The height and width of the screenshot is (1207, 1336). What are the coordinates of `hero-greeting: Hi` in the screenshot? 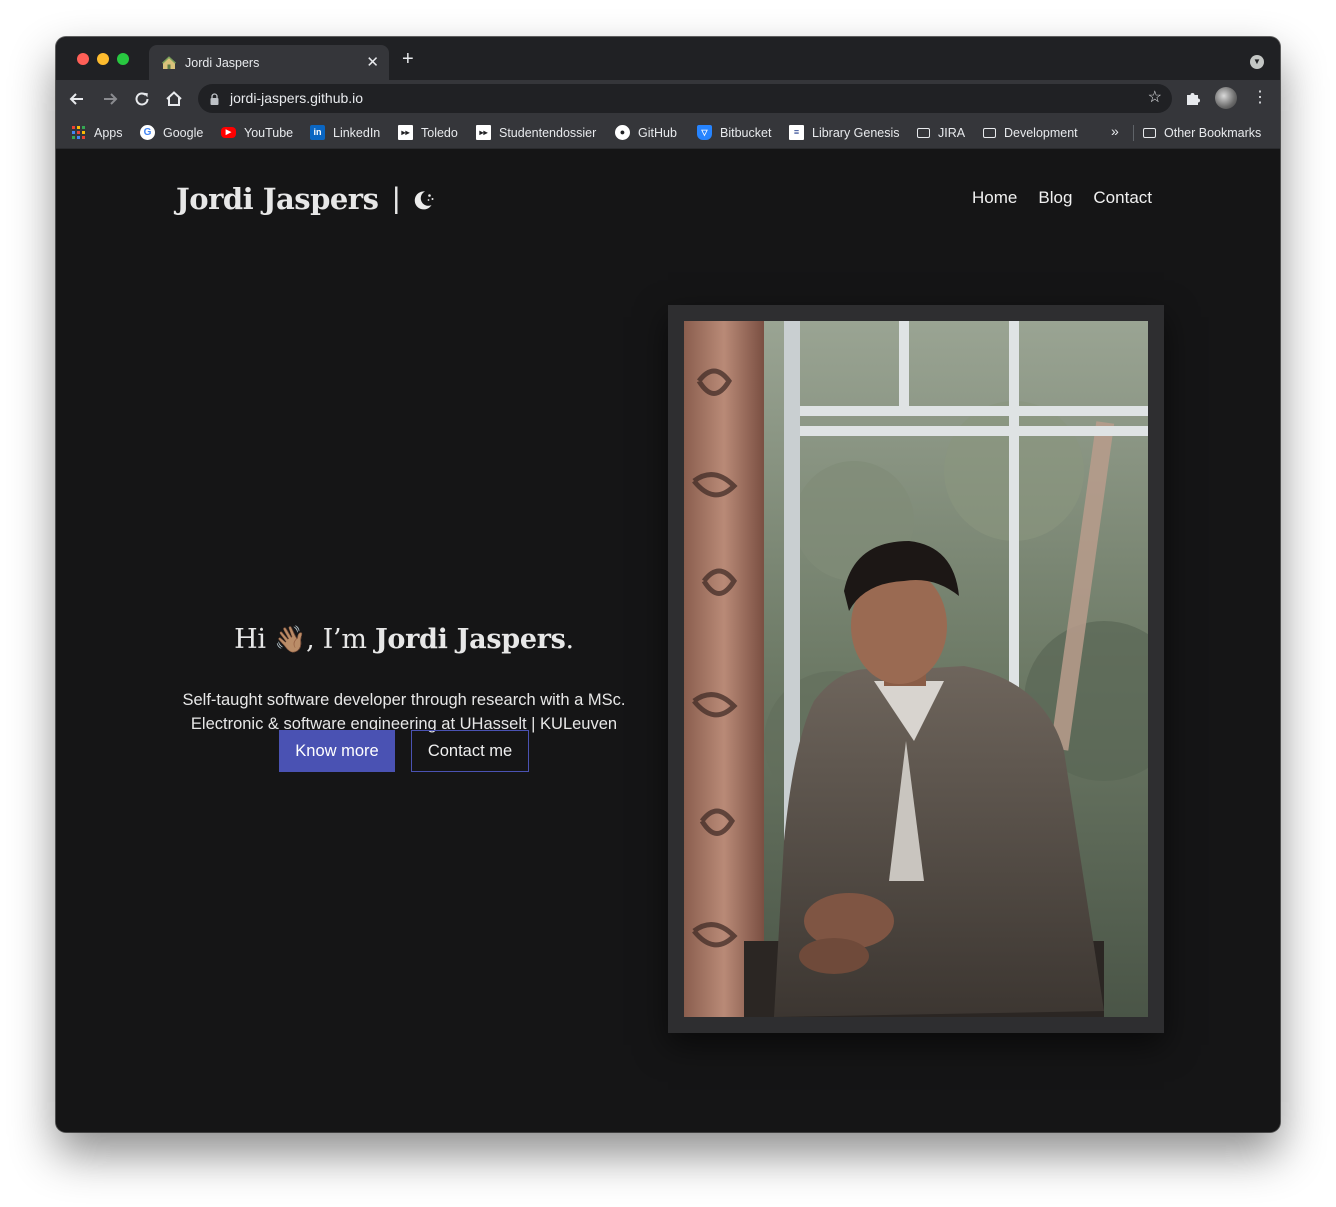 It's located at (250, 639).